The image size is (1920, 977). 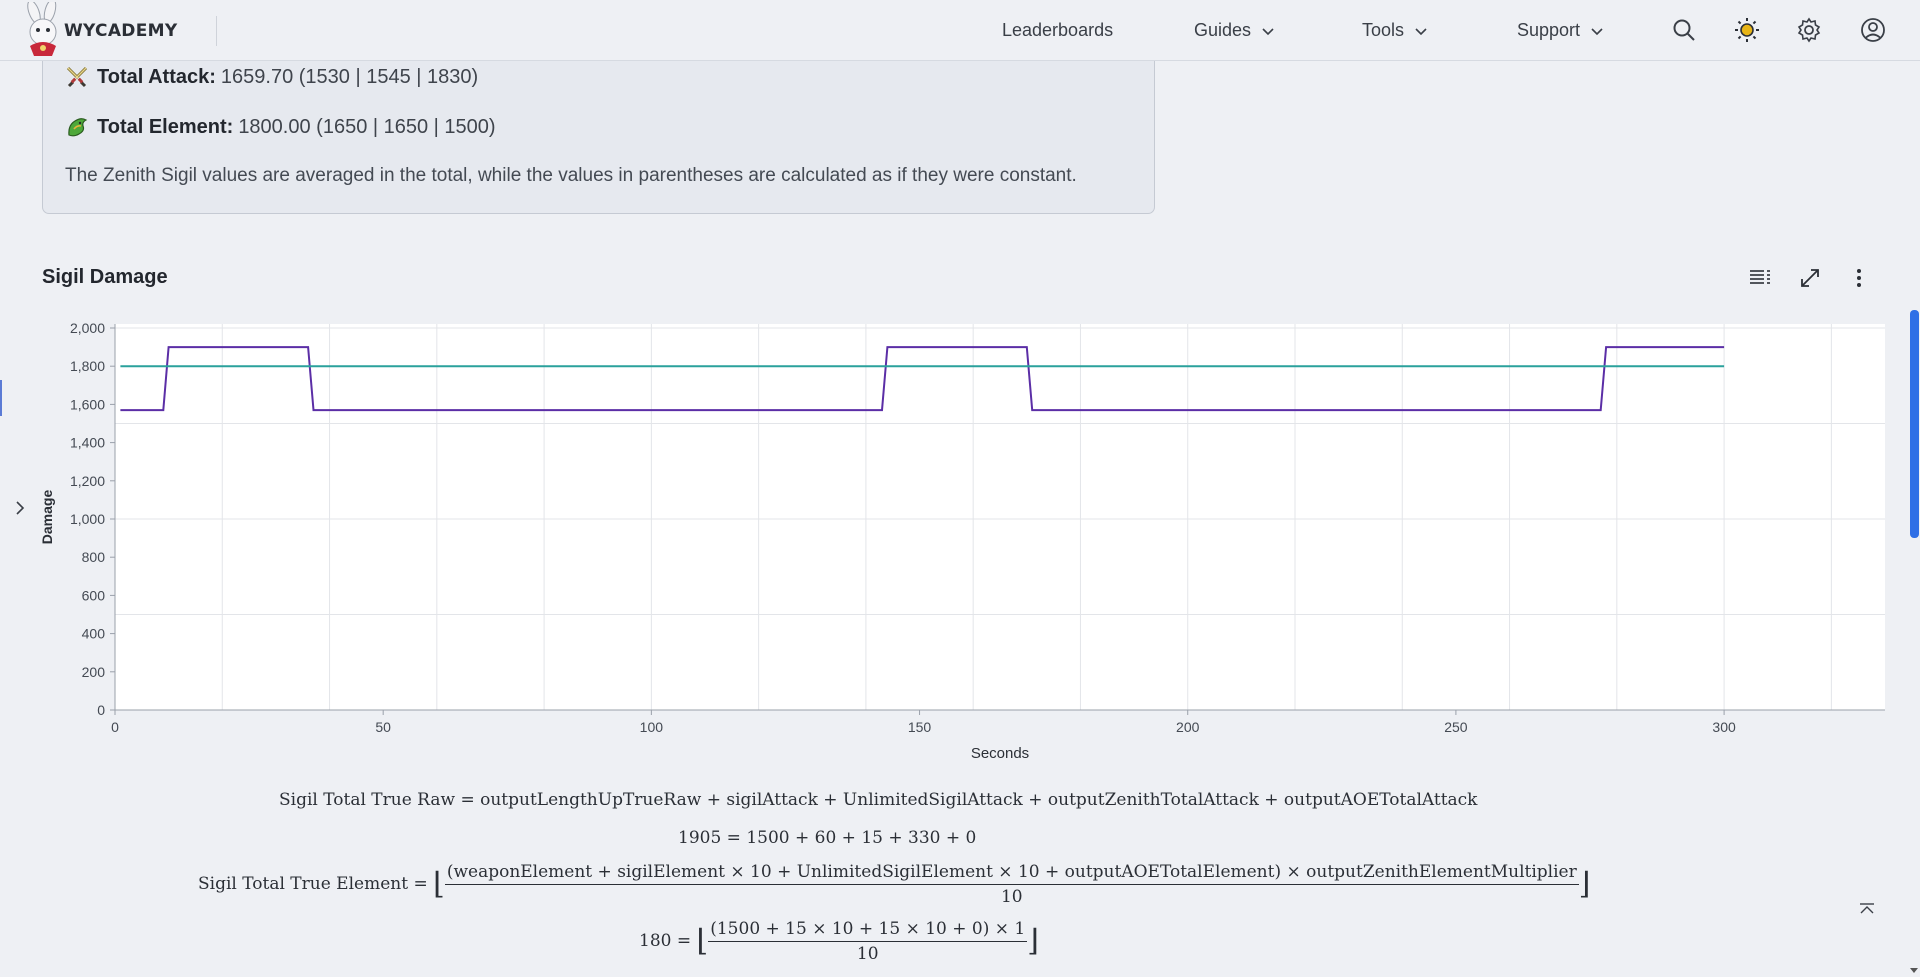 I want to click on total-attack-label: Total Attack:, so click(x=156, y=76).